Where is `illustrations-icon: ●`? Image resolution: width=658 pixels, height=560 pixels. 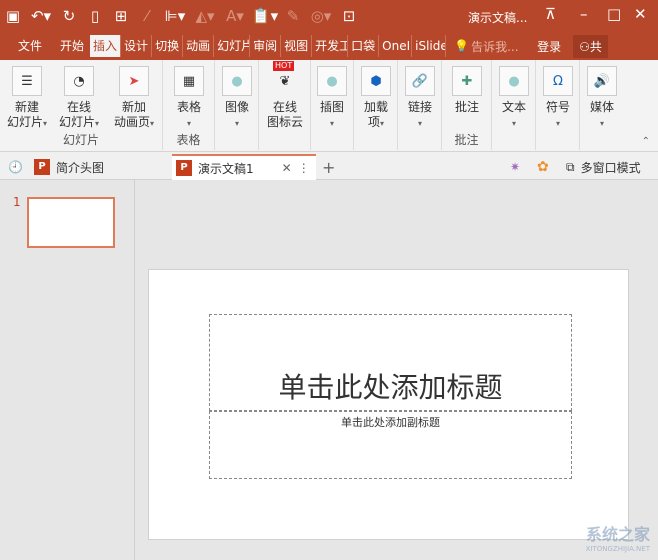
illustrations-icon: ● is located at coordinates (332, 81).